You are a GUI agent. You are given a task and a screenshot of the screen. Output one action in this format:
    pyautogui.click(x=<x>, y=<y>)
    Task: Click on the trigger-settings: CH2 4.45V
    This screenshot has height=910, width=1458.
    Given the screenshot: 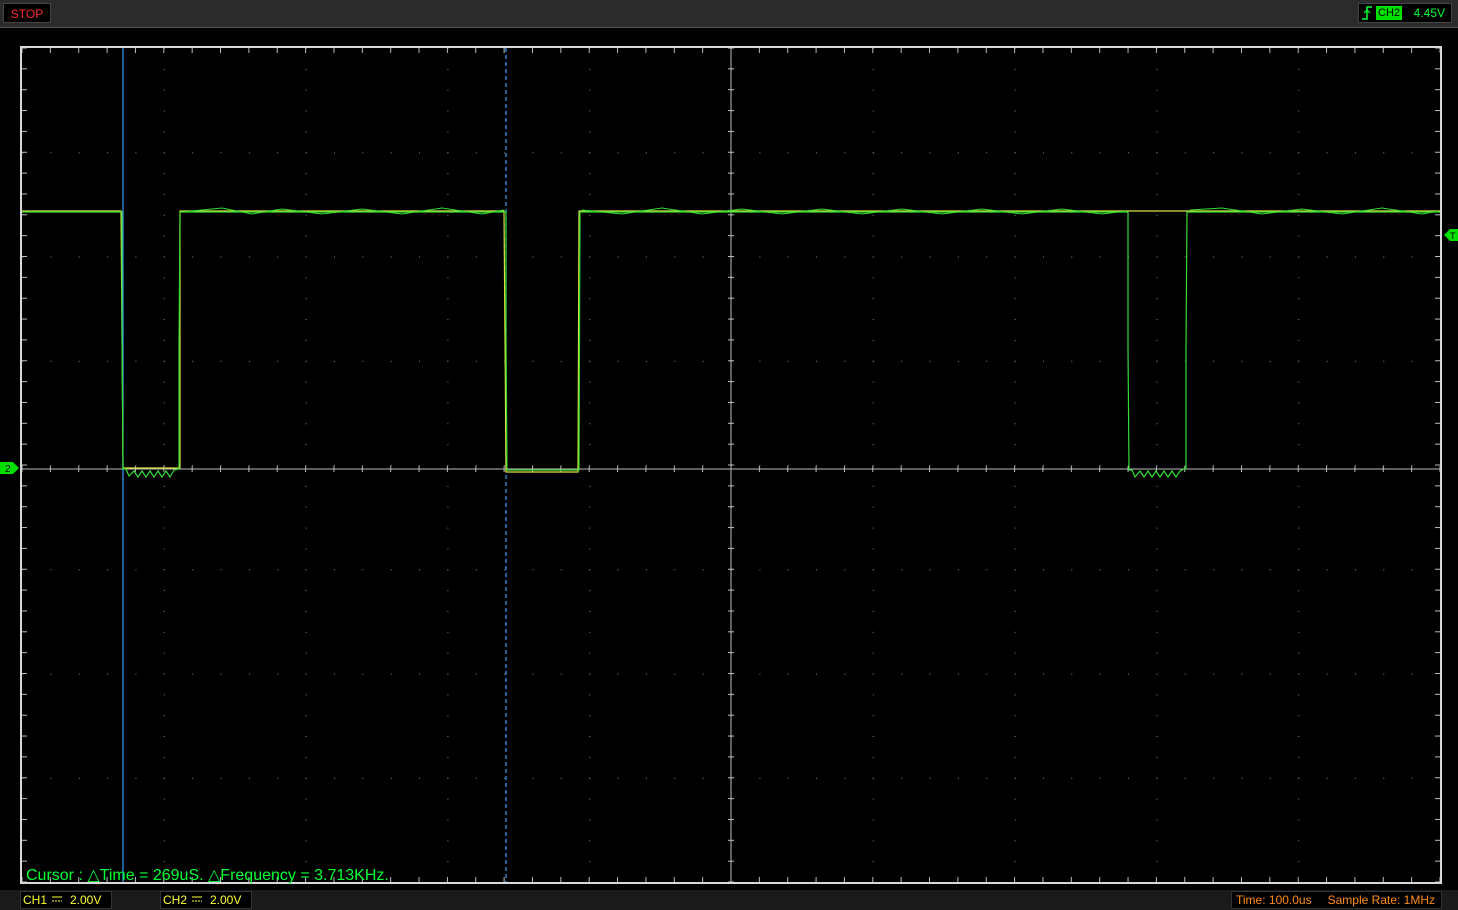 What is the action you would take?
    pyautogui.click(x=1405, y=13)
    